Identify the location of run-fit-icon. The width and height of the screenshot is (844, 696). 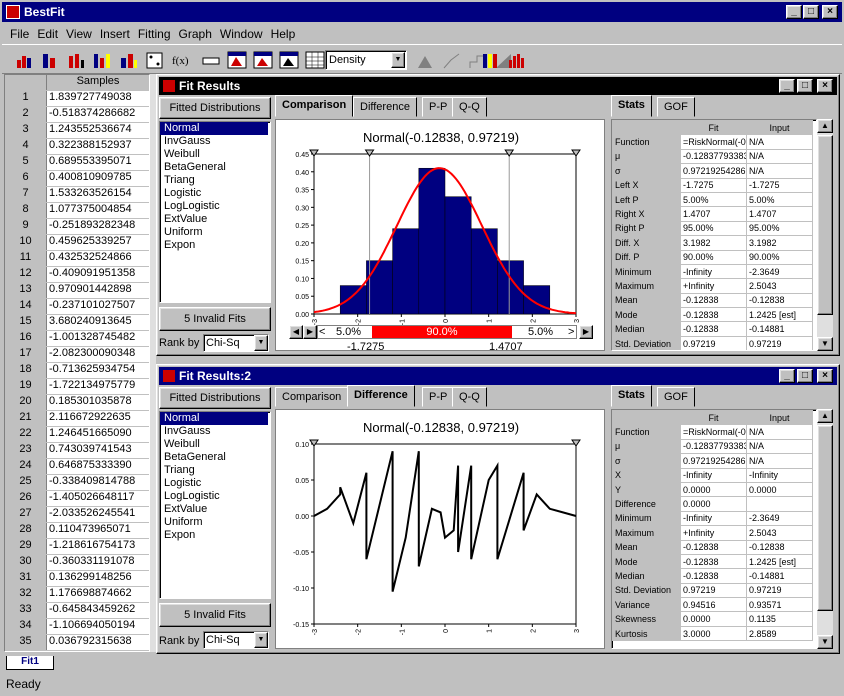
(77, 60).